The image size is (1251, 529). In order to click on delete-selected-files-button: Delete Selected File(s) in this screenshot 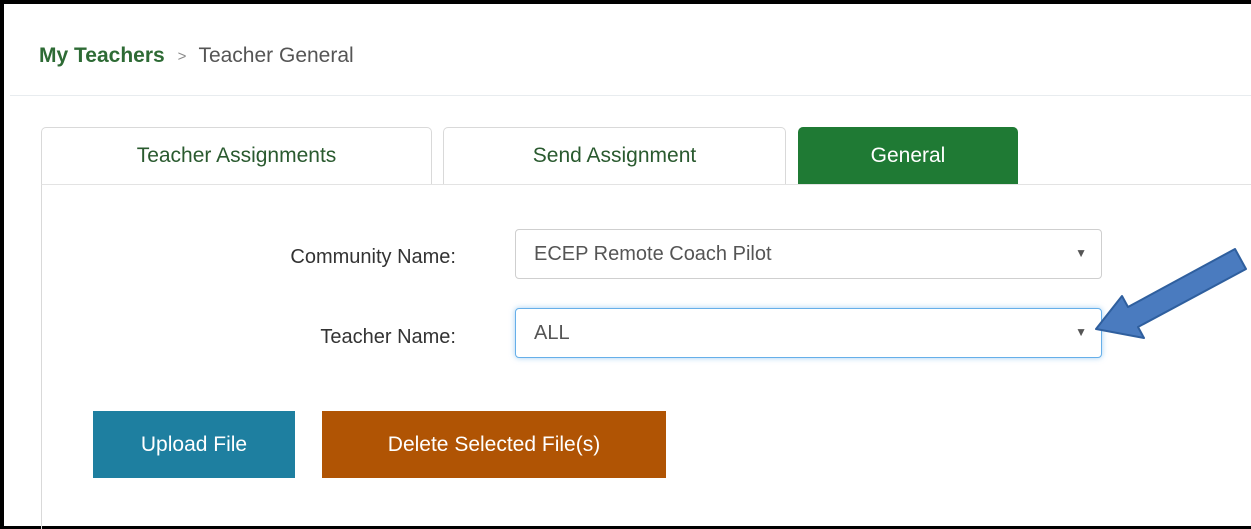, I will do `click(494, 444)`.